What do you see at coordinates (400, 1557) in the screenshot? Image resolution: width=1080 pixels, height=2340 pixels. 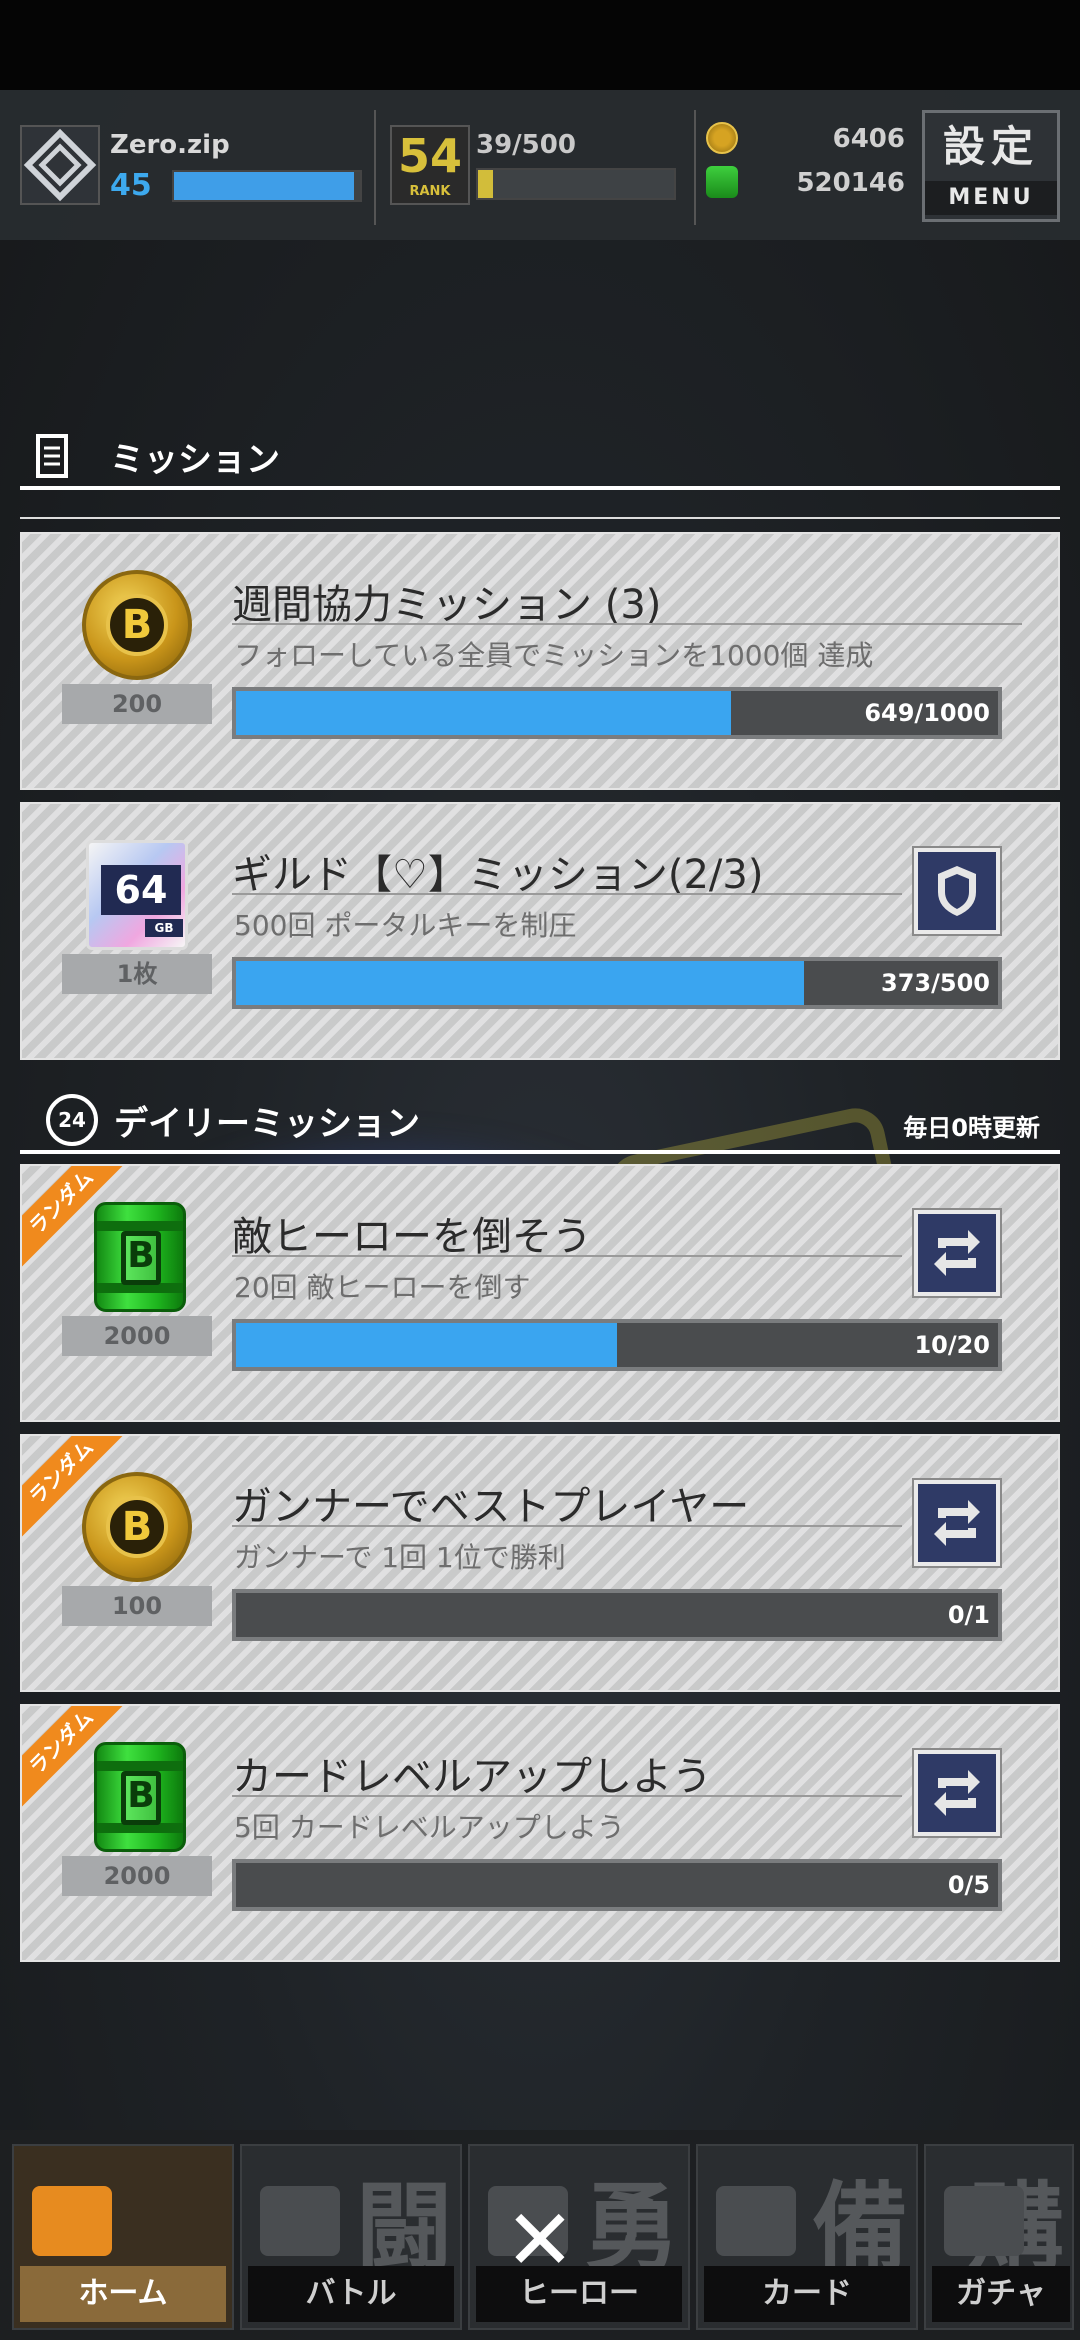 I see `mission-description: ガンナーで 1回 1位で勝利` at bounding box center [400, 1557].